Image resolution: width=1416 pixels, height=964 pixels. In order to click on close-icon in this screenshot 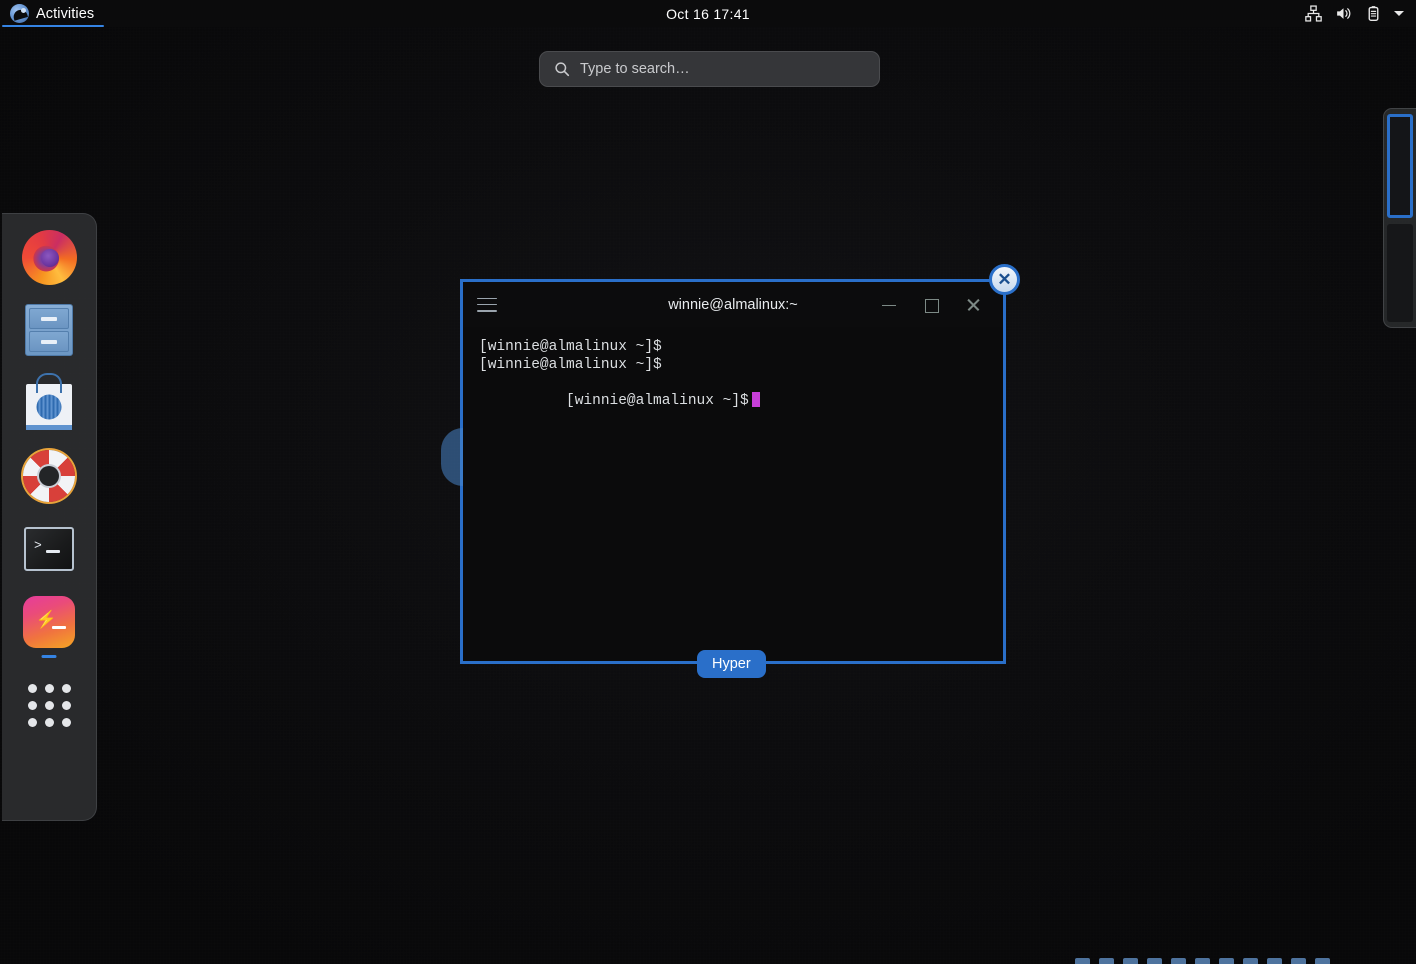, I will do `click(973, 305)`.